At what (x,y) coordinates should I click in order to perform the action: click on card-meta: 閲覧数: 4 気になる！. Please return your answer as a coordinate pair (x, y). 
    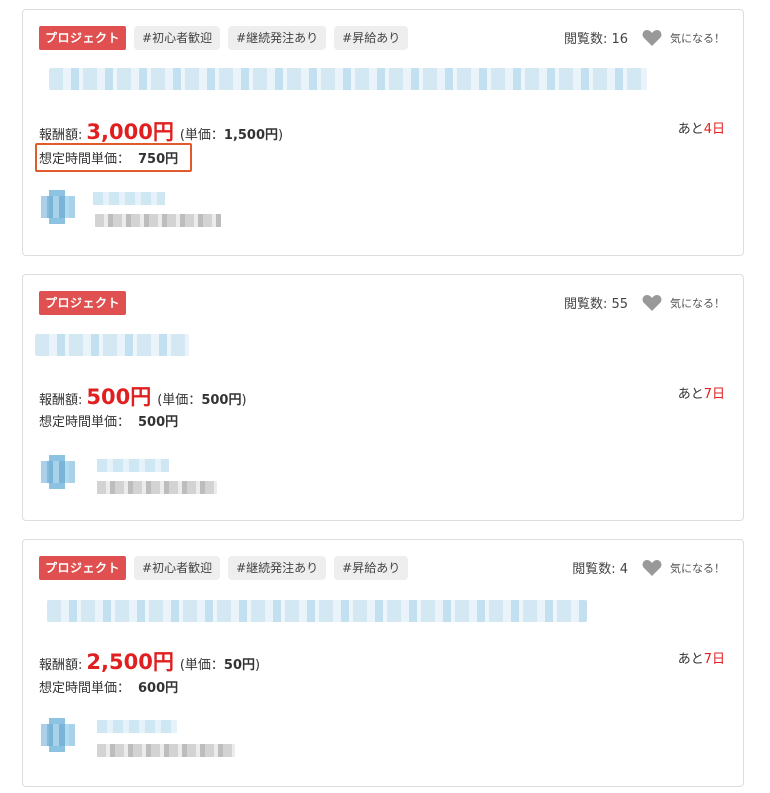
    Looking at the image, I should click on (648, 567).